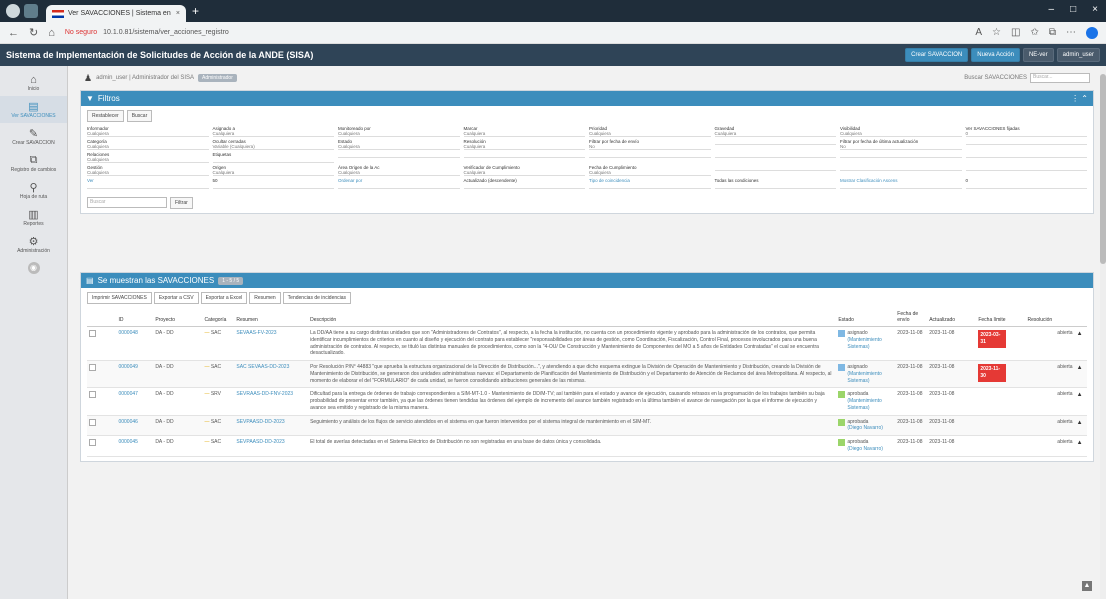  I want to click on apply-filter-button: Filtrar, so click(181, 203).